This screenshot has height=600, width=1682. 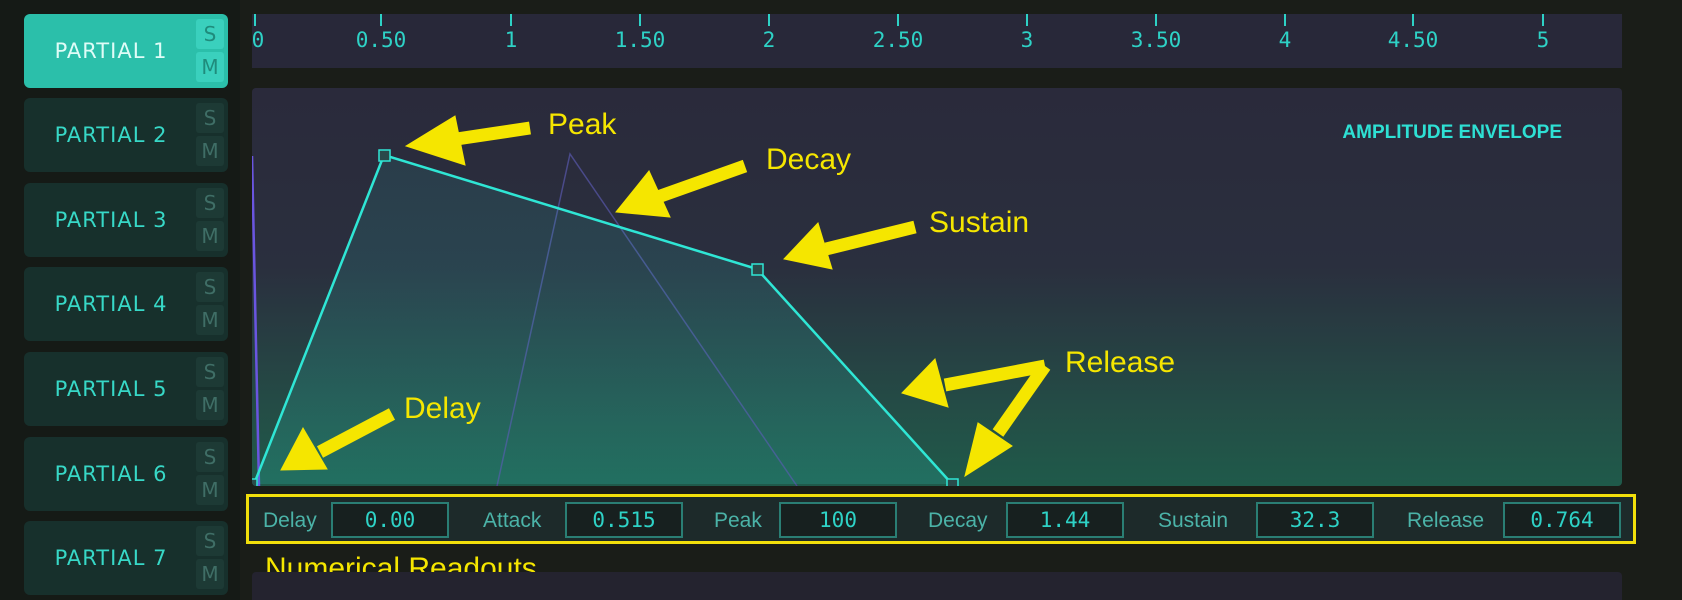 What do you see at coordinates (809, 159) in the screenshot?
I see `decay-annotation: Decay` at bounding box center [809, 159].